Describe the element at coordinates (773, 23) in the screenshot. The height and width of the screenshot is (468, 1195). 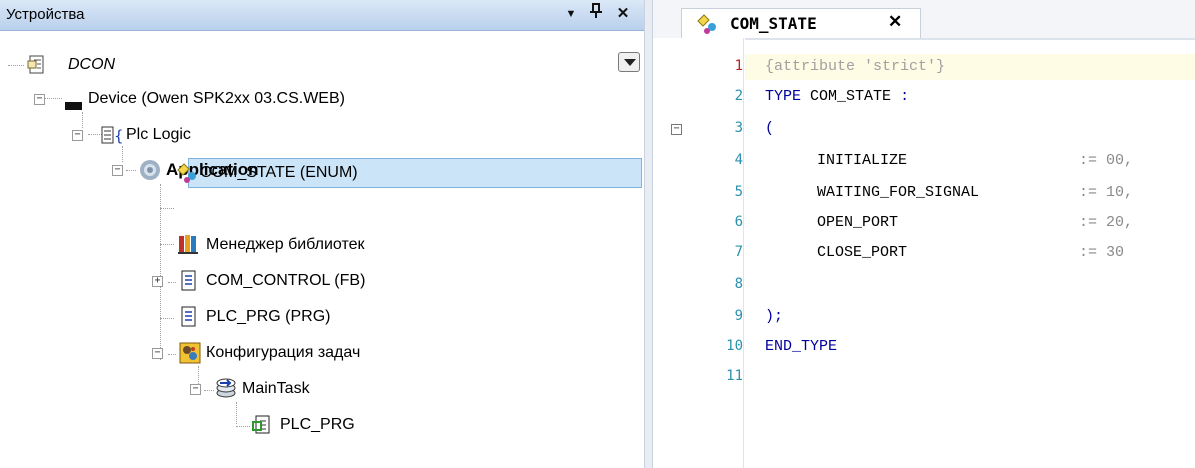
I see `tab-label: COM_STATE` at that location.